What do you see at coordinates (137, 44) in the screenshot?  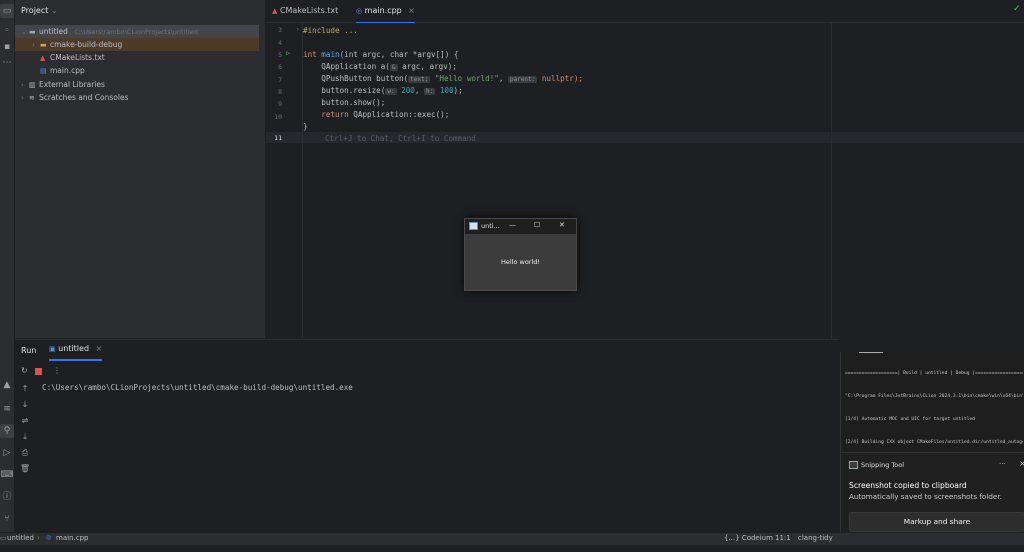 I see `tree-item-cmake-build-debug: › ▬ cmake-build-debug` at bounding box center [137, 44].